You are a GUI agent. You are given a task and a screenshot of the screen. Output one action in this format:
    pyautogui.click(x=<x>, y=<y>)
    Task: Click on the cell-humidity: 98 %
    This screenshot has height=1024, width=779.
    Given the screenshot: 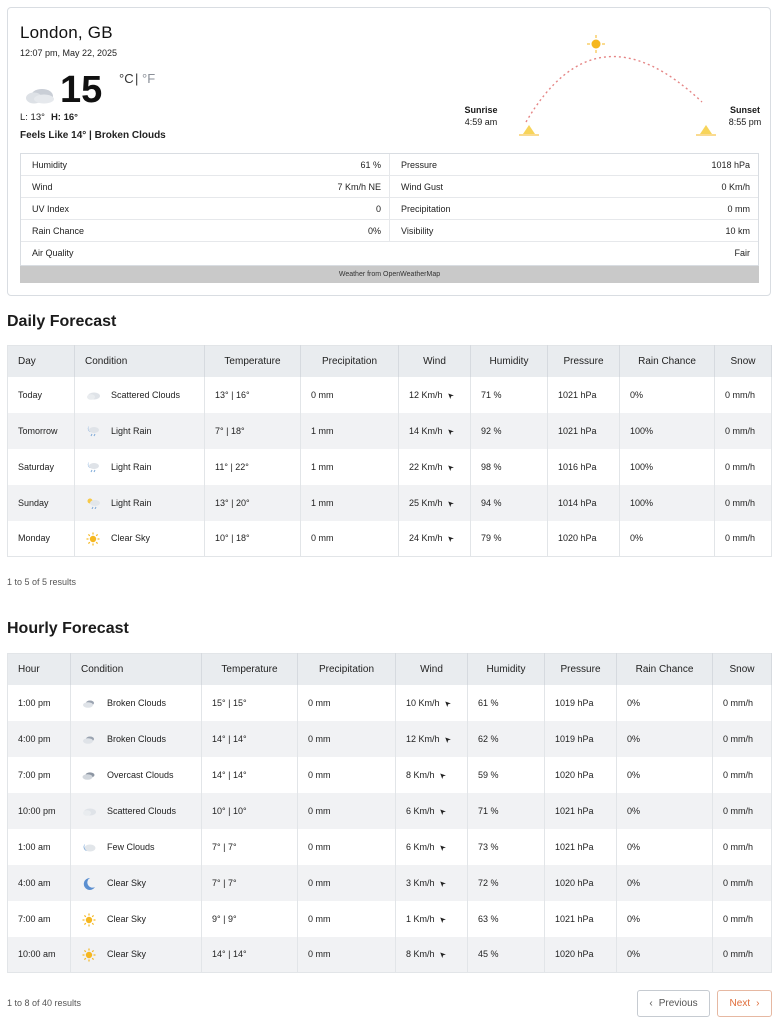 What is the action you would take?
    pyautogui.click(x=509, y=466)
    